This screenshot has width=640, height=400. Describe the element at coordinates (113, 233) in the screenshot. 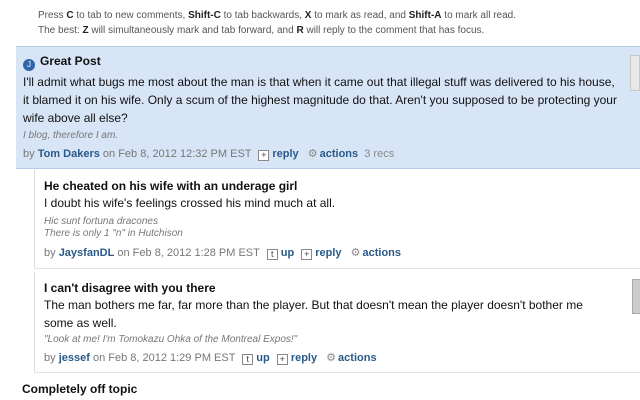

I see `comment-signature-line-2: There is only 1 "n" in Hutchison` at that location.